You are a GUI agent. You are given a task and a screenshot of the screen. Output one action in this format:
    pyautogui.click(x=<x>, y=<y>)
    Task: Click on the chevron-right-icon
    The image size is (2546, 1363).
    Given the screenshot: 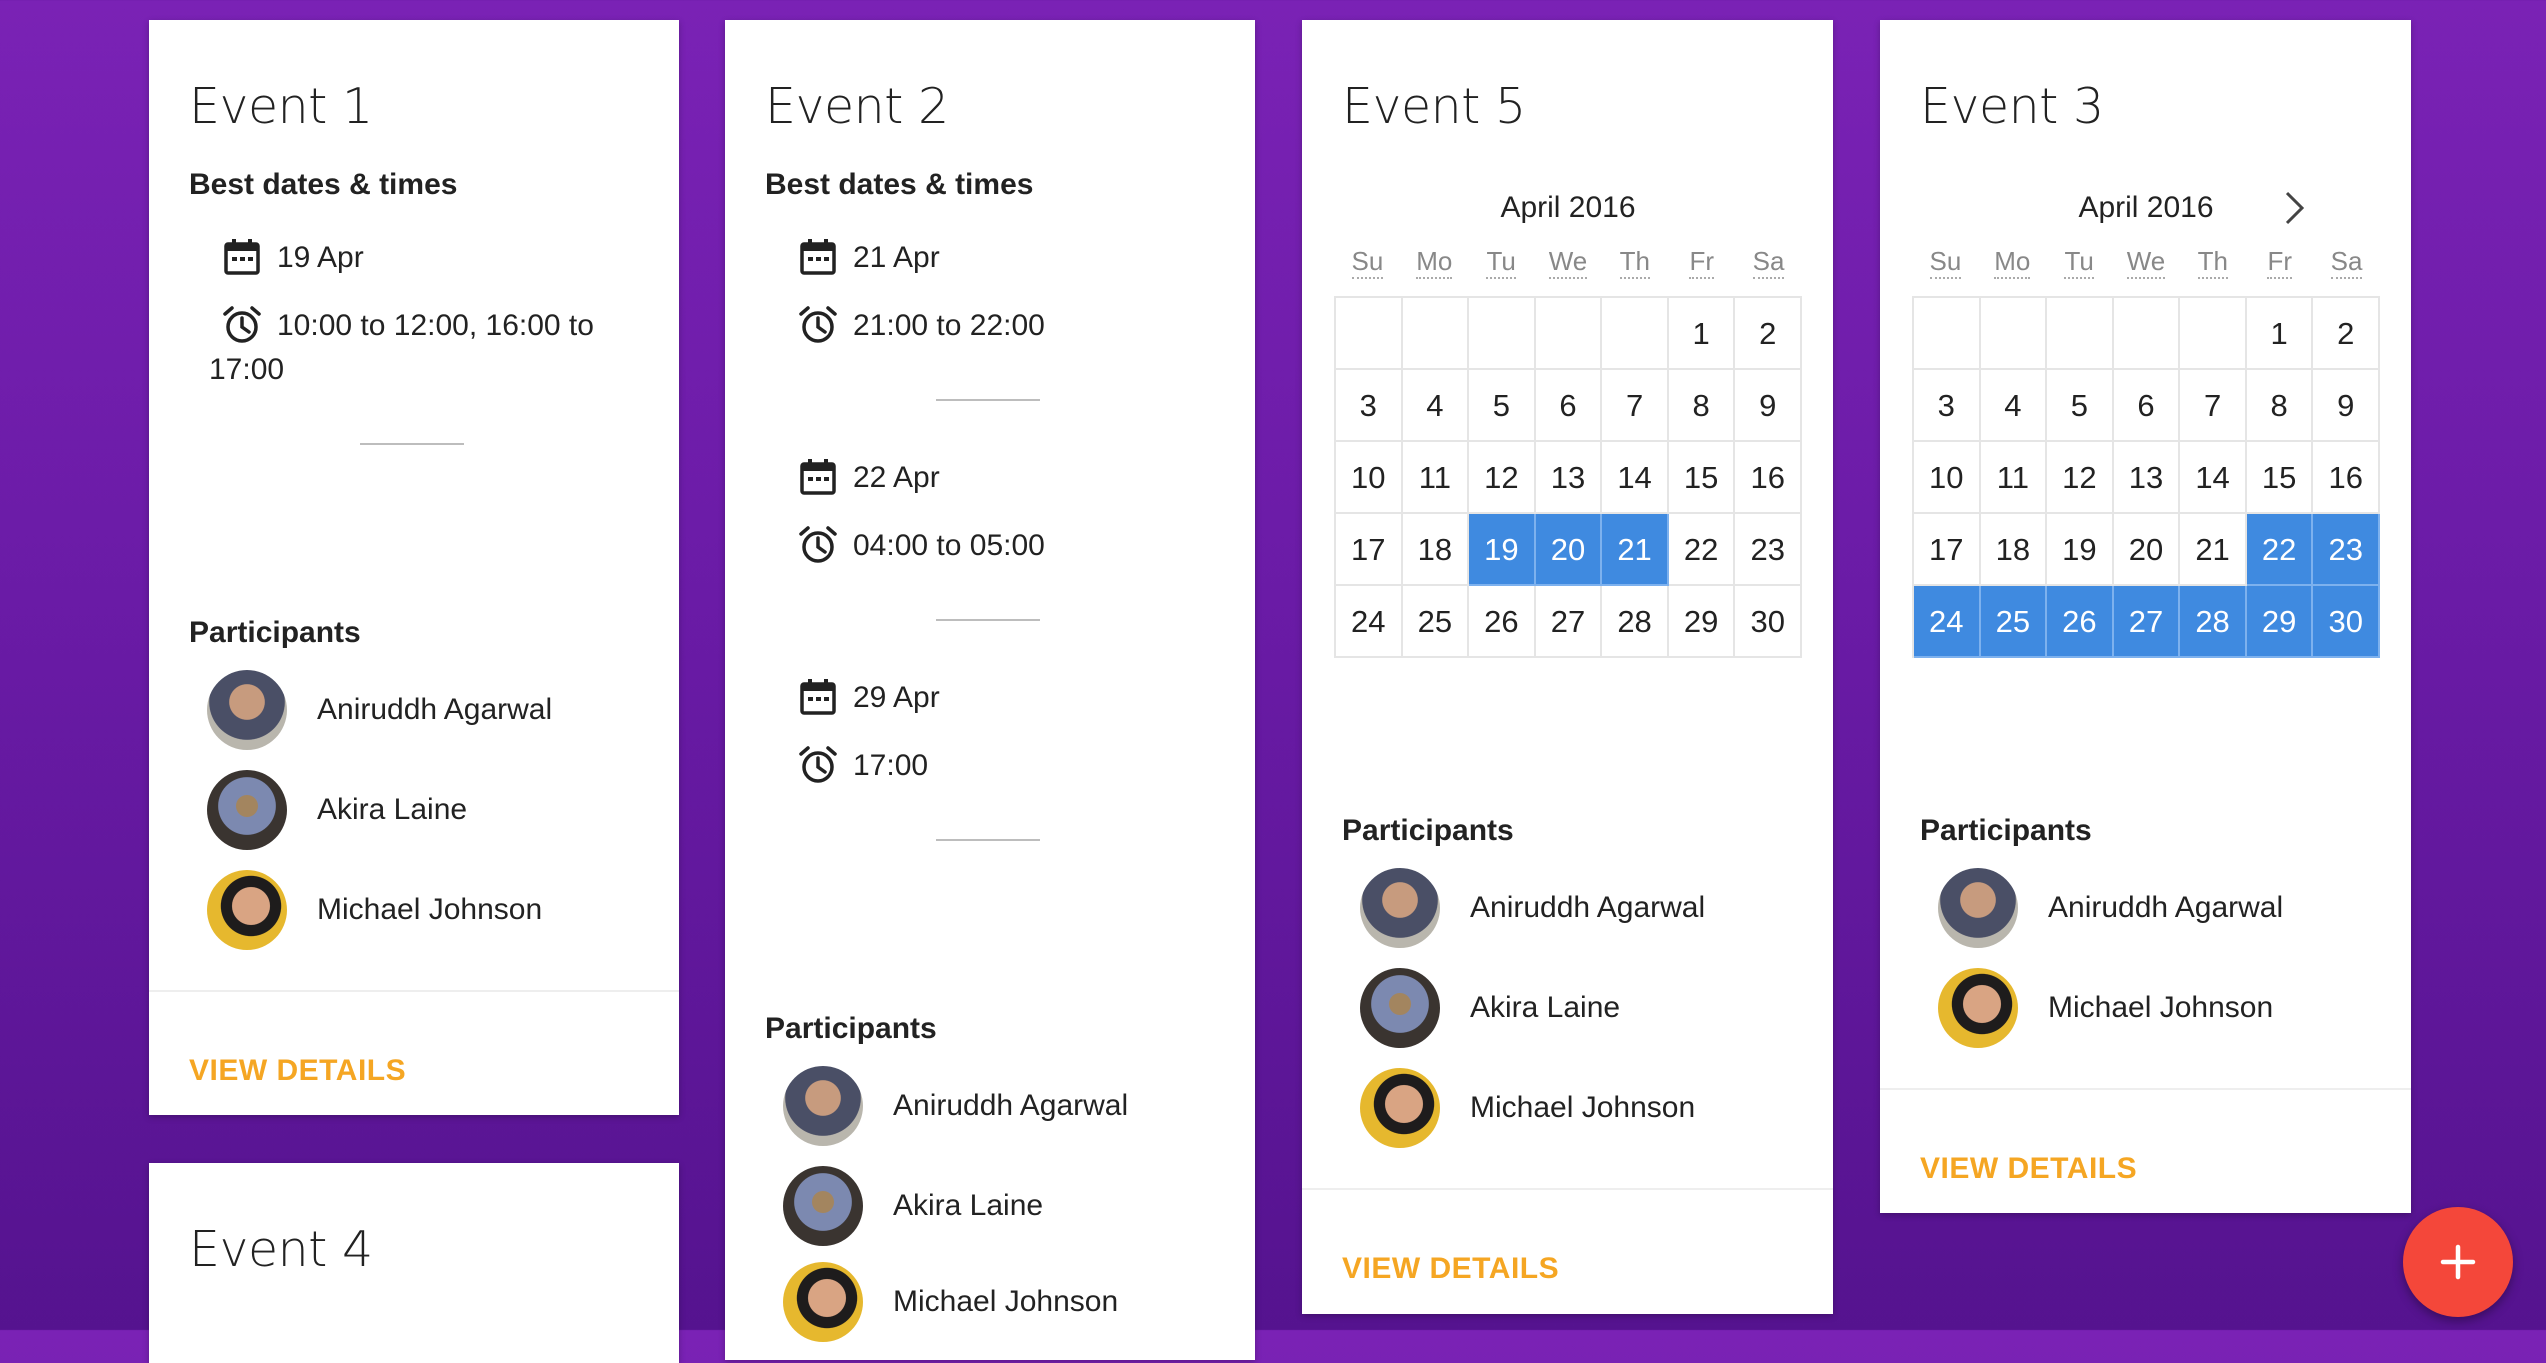 What is the action you would take?
    pyautogui.click(x=2294, y=208)
    